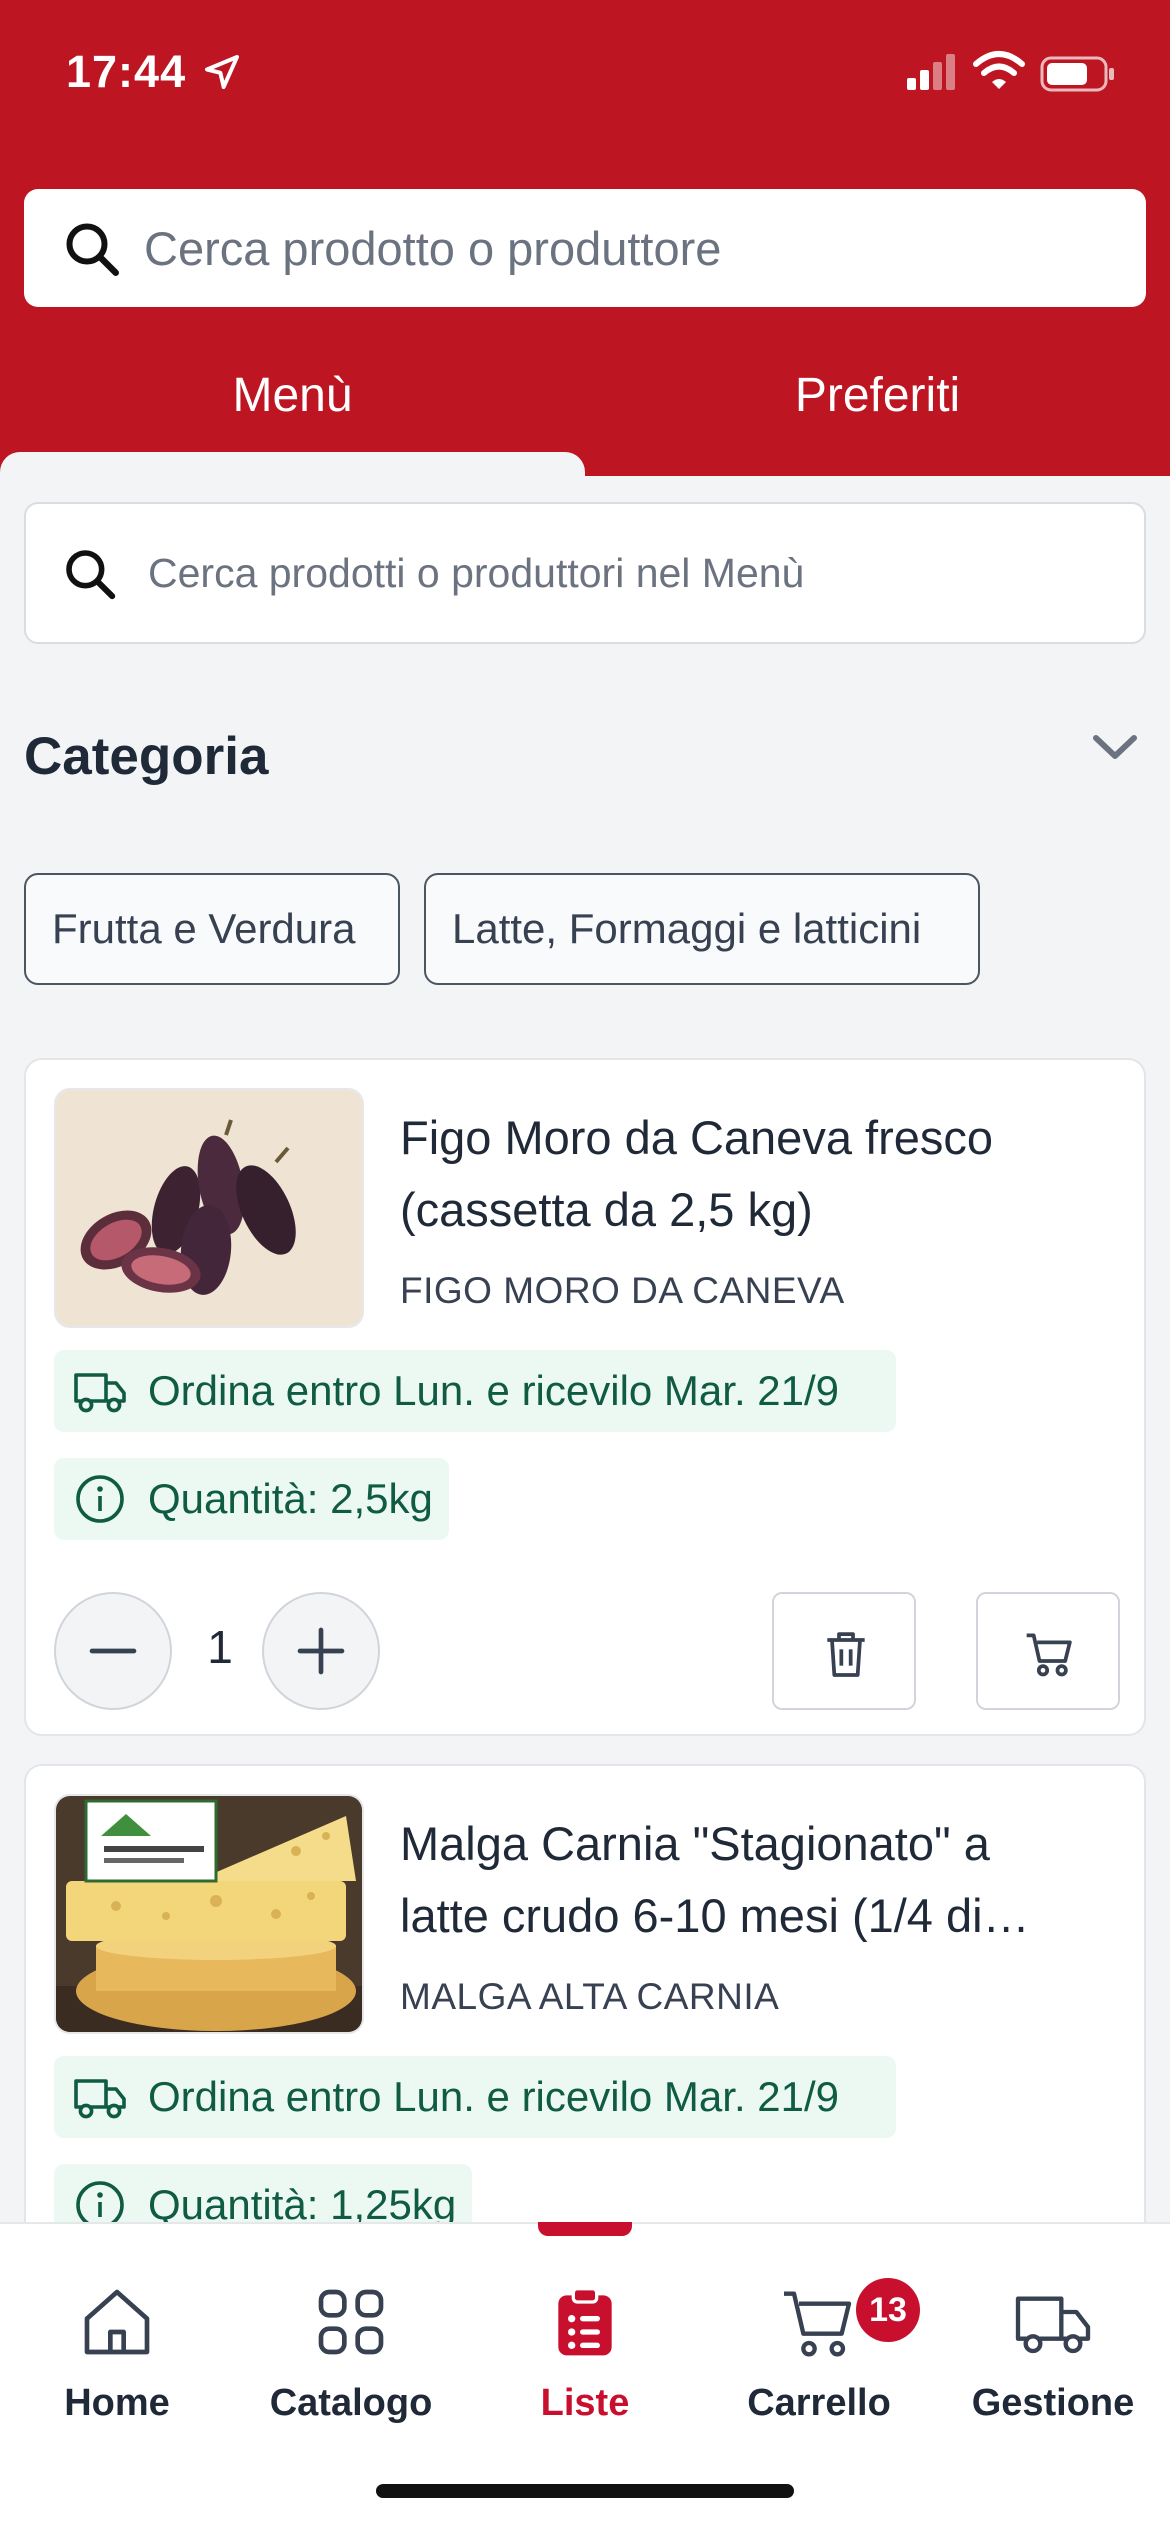 The width and height of the screenshot is (1170, 2532). I want to click on battery-icon, so click(1077, 74).